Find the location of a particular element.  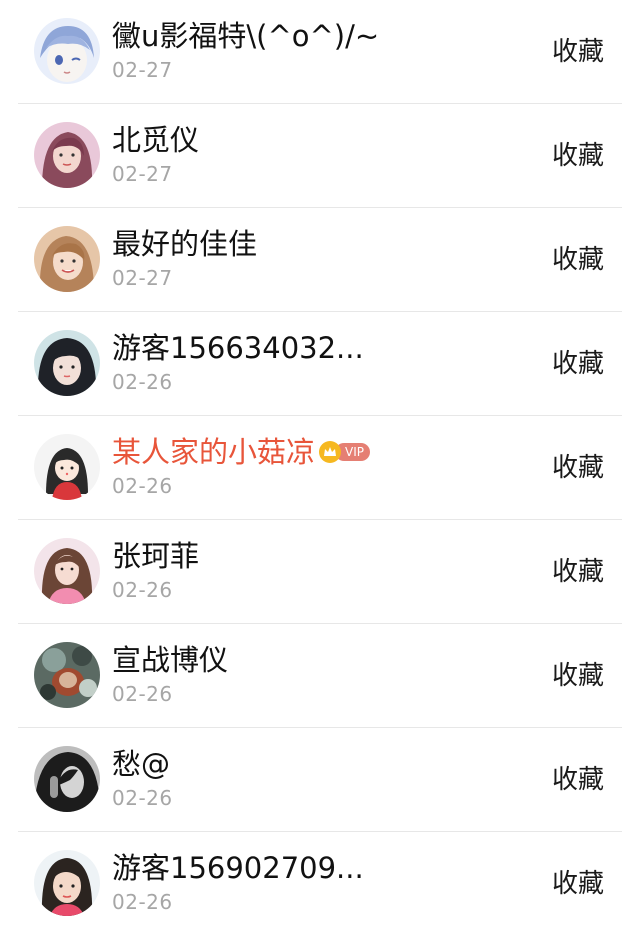

list-item: 游客156634032... 02-26 收藏 is located at coordinates (320, 364).